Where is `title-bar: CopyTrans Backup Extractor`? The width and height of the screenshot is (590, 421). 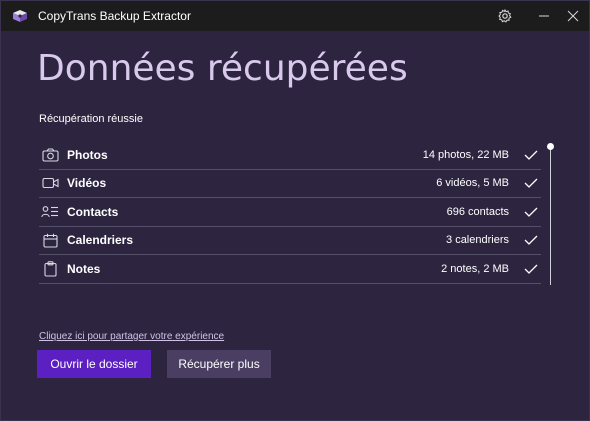 title-bar: CopyTrans Backup Extractor is located at coordinates (295, 16).